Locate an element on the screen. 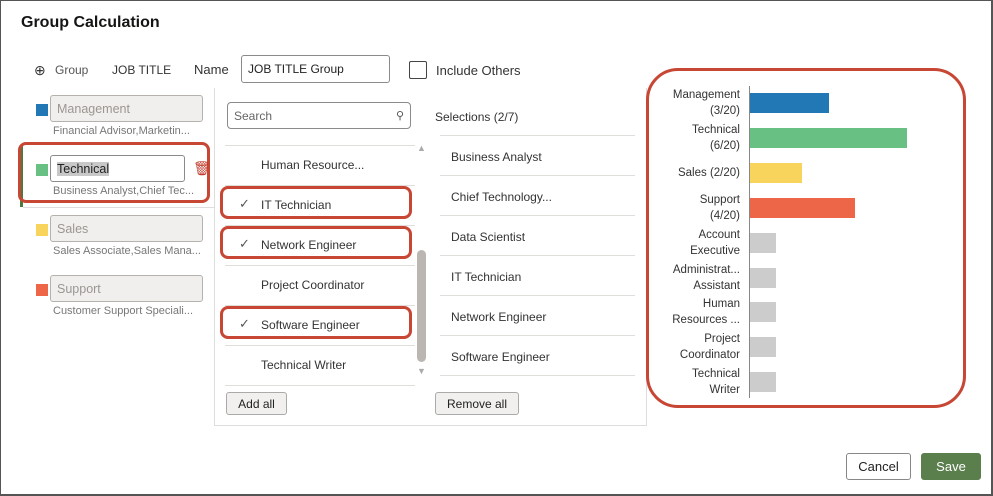  search-placeholder: Search is located at coordinates (253, 115).